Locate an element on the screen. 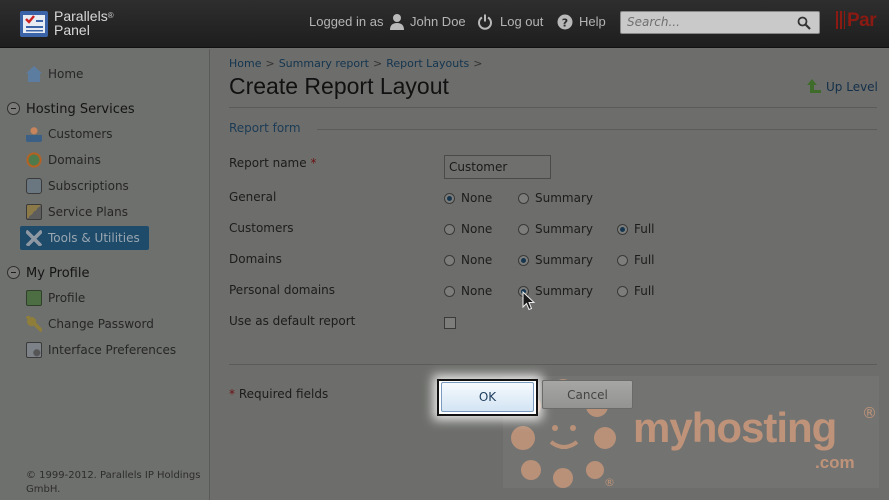 The width and height of the screenshot is (889, 500). report-name-input is located at coordinates (497, 167).